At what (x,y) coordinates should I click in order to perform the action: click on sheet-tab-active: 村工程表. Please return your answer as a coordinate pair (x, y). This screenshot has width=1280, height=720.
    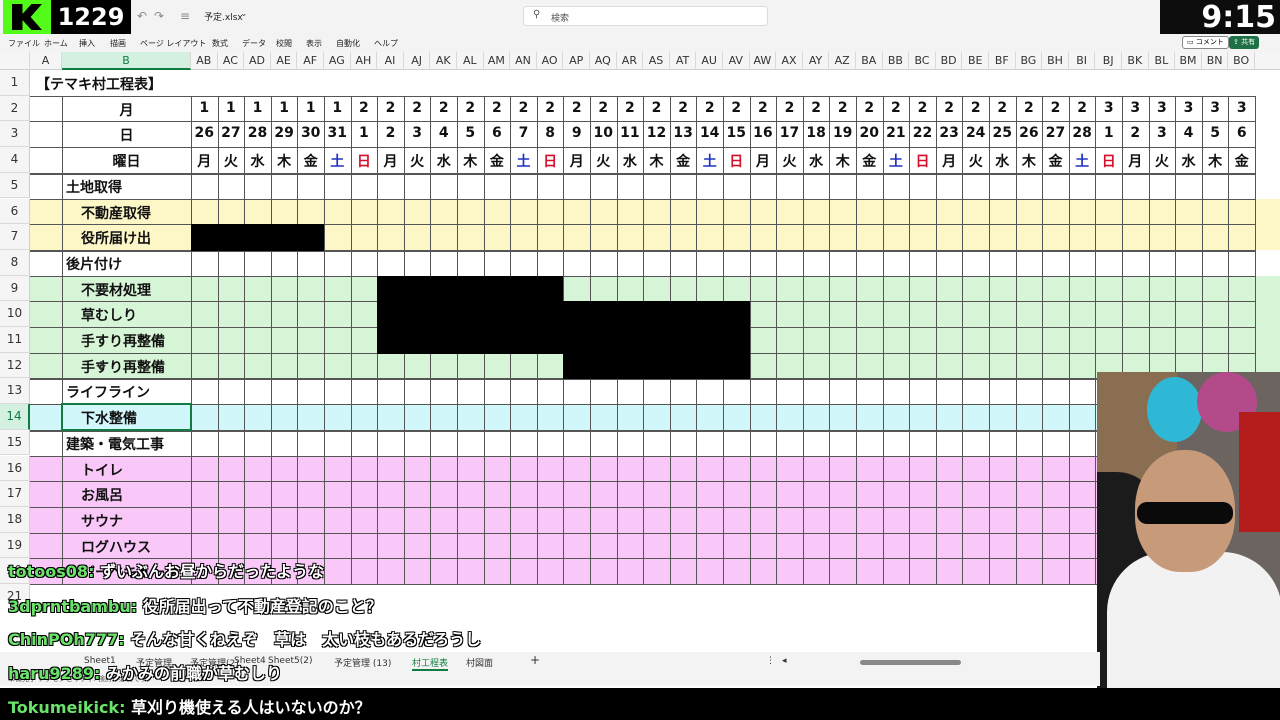
    Looking at the image, I should click on (430, 663).